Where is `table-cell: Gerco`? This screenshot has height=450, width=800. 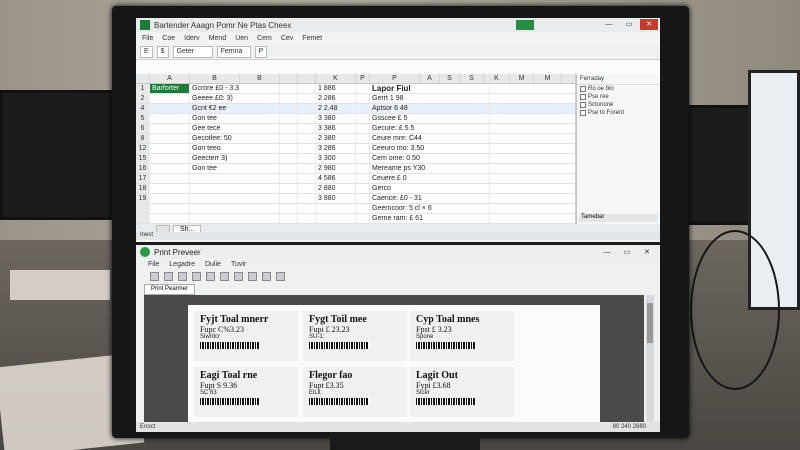
table-cell: Gerco is located at coordinates (430, 188).